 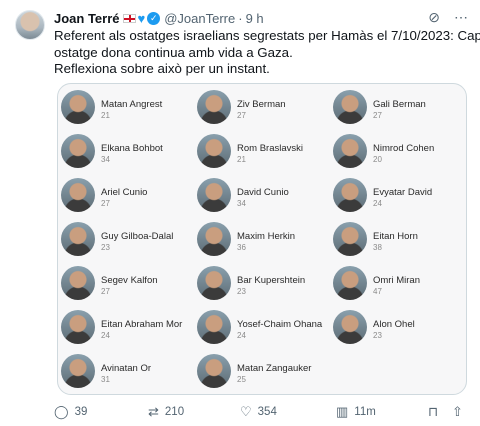 I want to click on hostage-entry: Elkana Bohbot 34, so click(x=129, y=151).